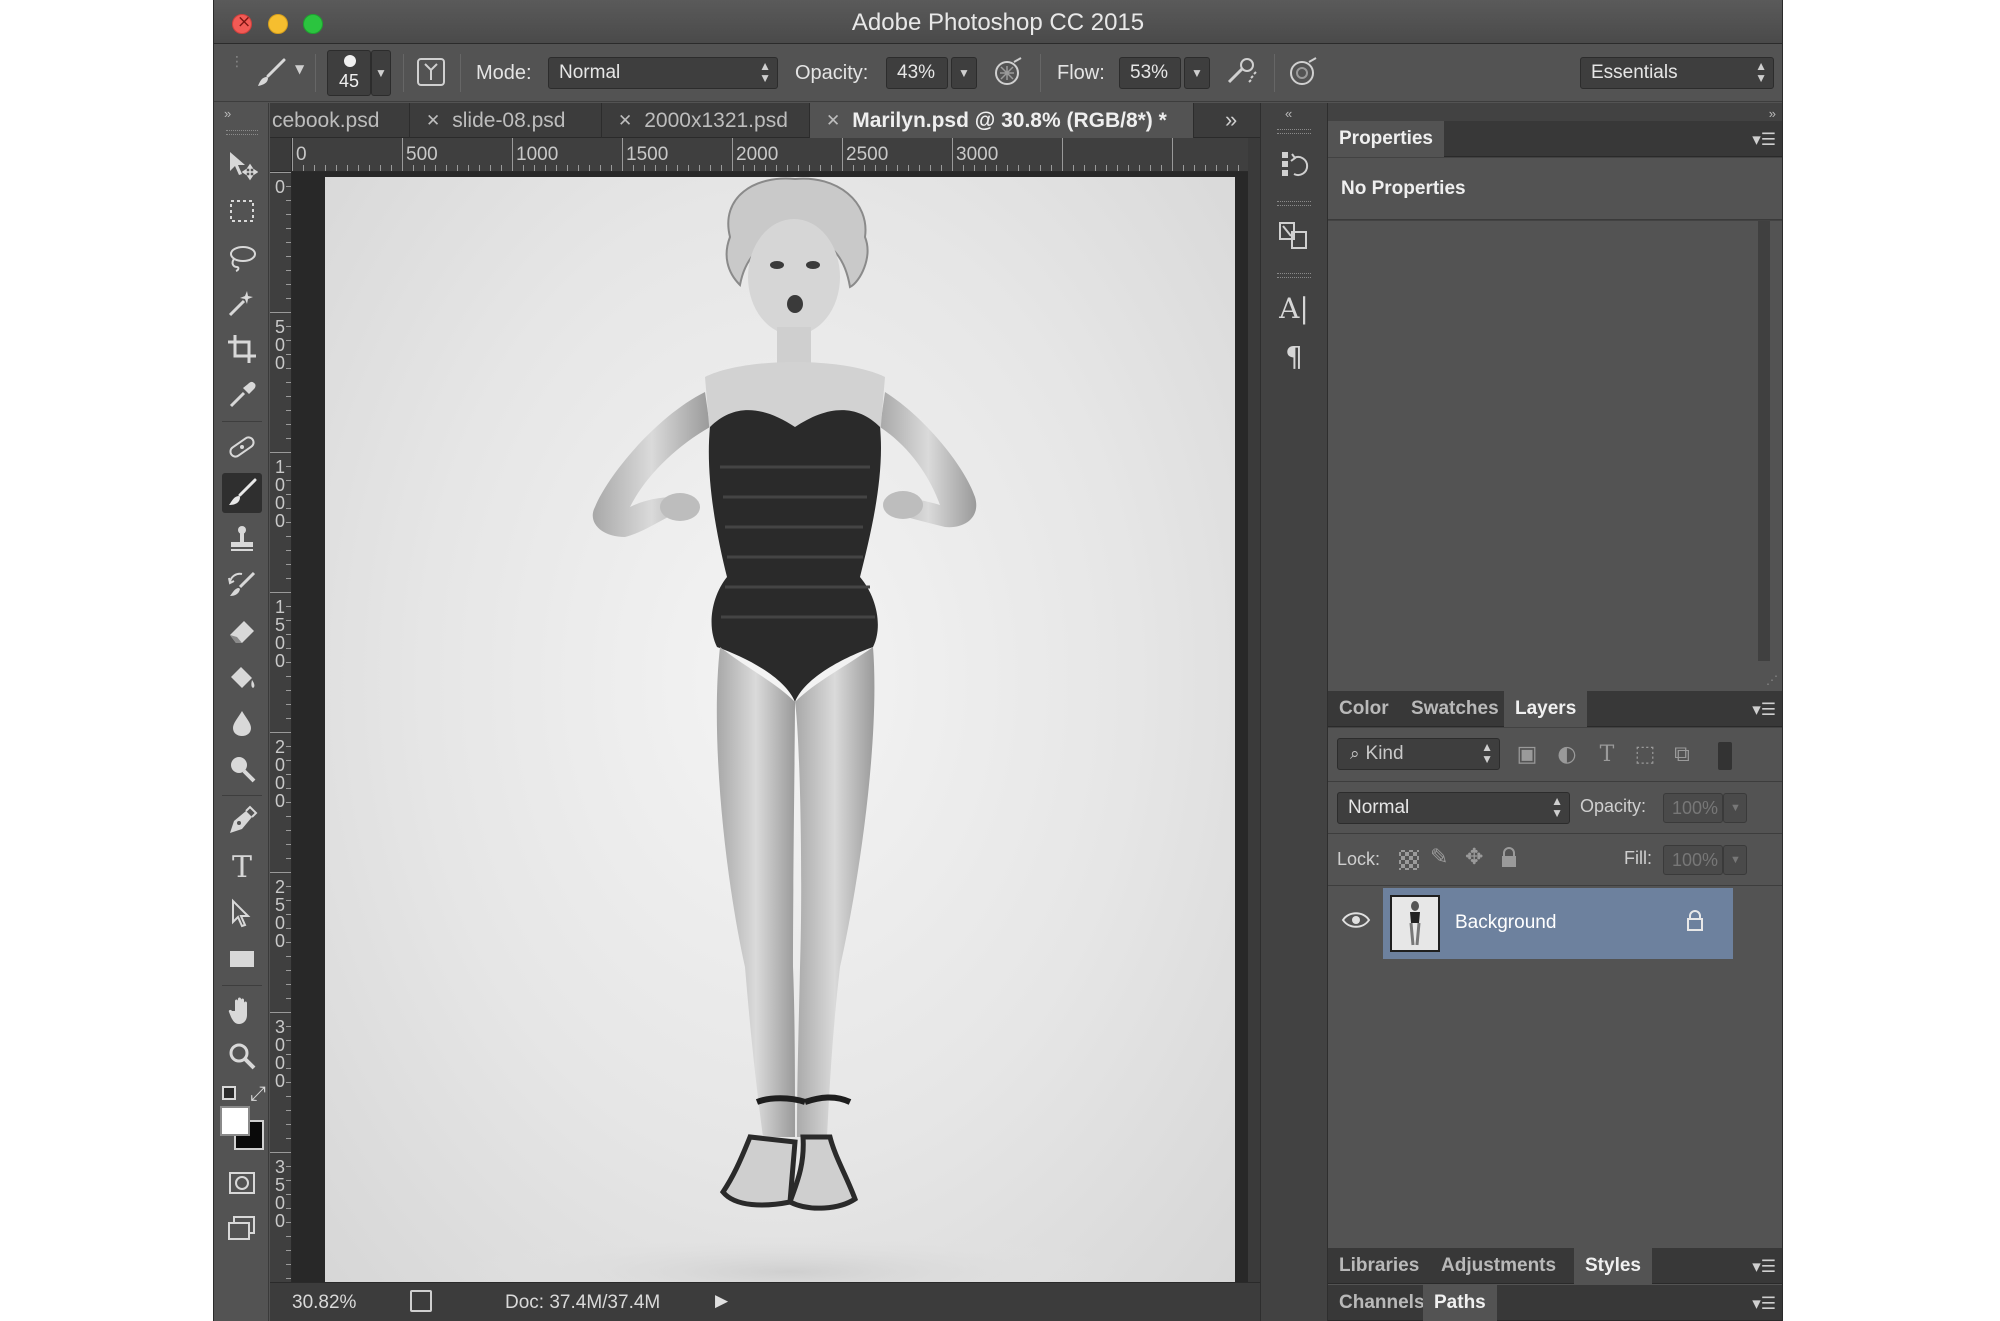 The width and height of the screenshot is (2000, 1321). I want to click on layer-name: Background, so click(1505, 923).